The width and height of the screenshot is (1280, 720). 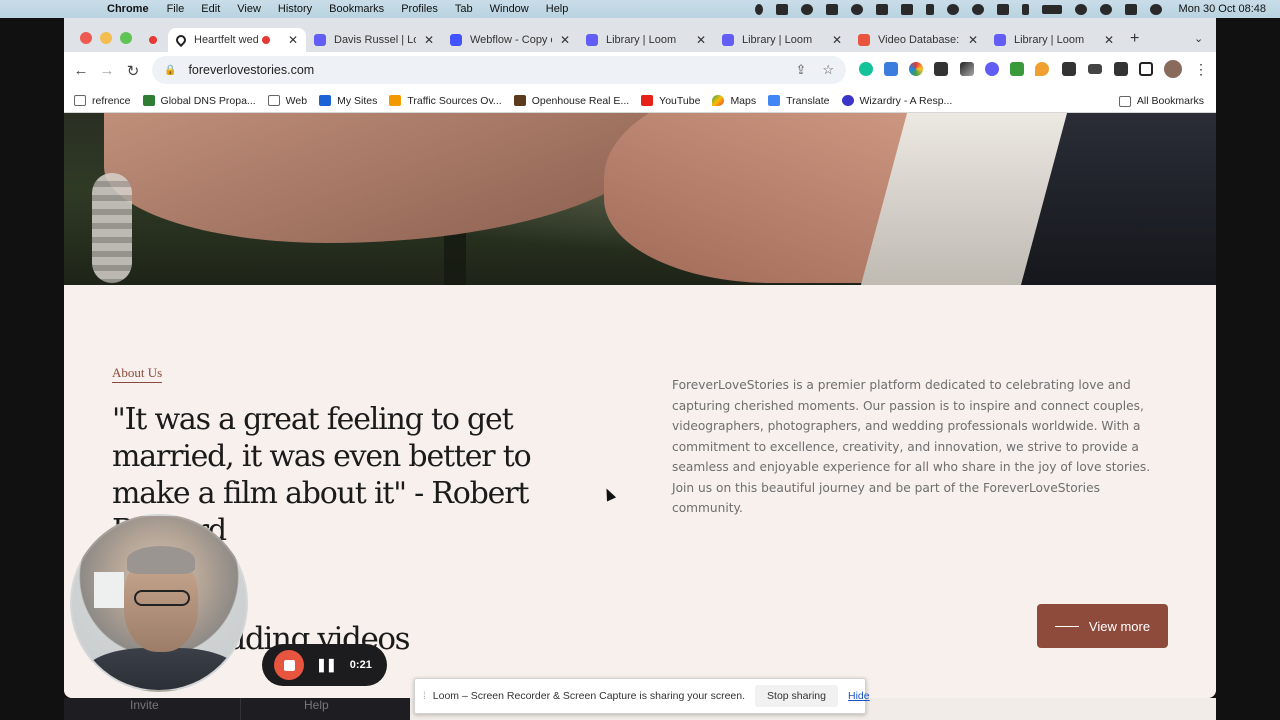 I want to click on youtube-icon, so click(x=647, y=100).